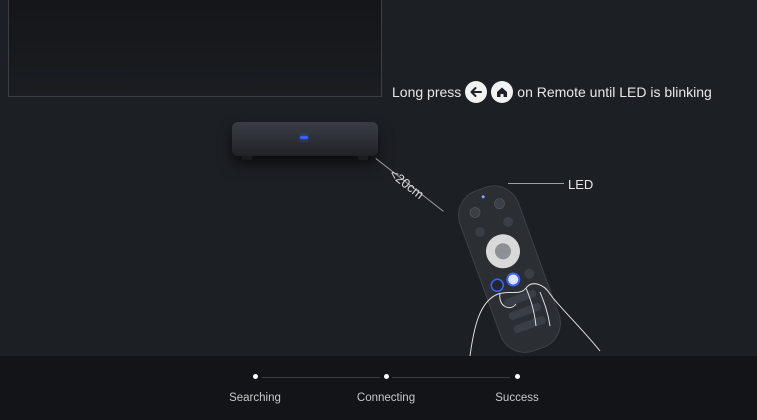 The image size is (757, 420). I want to click on instruction-suffix: on Remote until LED is blinking, so click(614, 92).